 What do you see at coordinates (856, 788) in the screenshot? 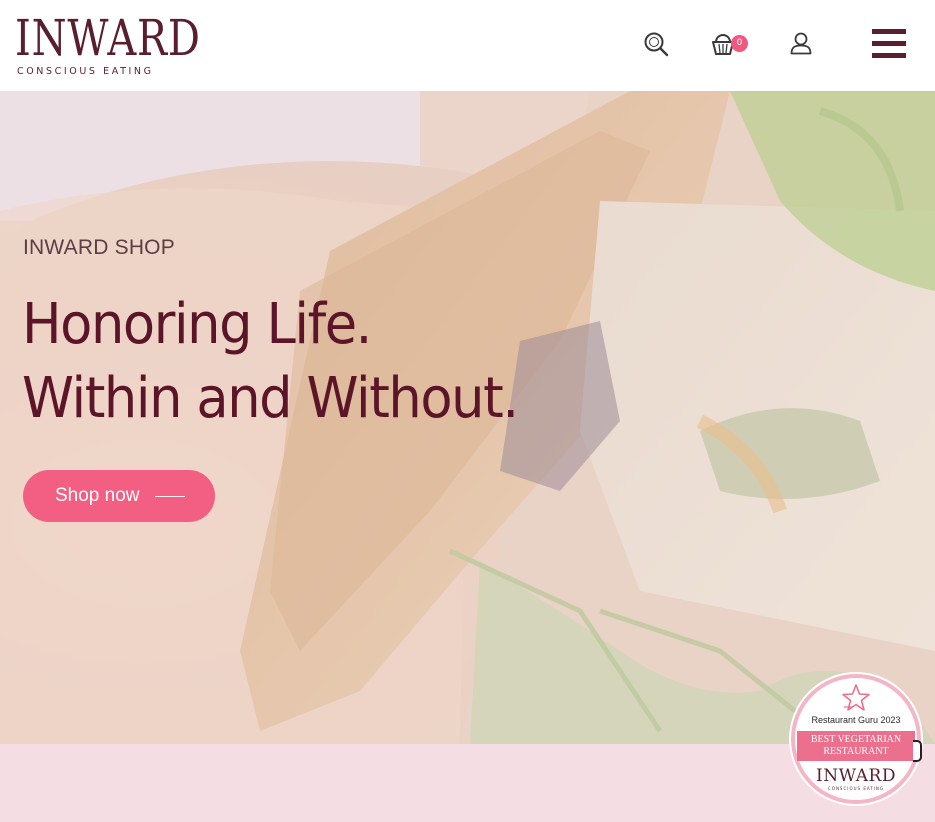
I see `award-logo-tagline: CONSCIOUS EATING` at bounding box center [856, 788].